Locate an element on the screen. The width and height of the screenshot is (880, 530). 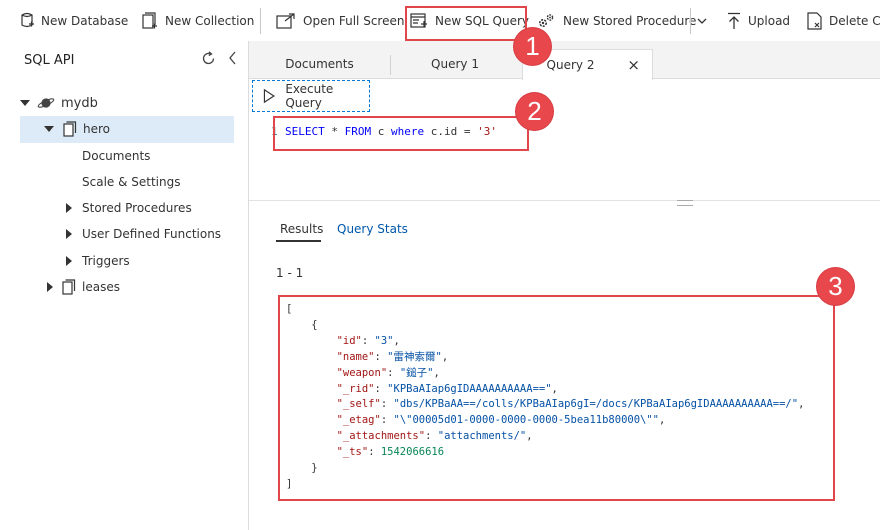
splitter-grip-icon is located at coordinates (685, 203).